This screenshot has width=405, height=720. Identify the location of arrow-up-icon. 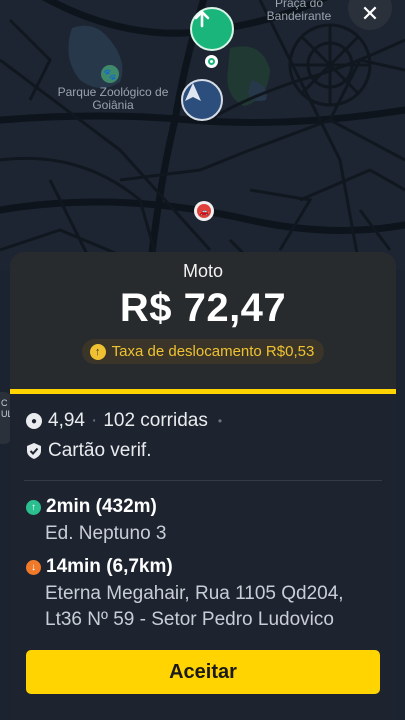
(202, 19).